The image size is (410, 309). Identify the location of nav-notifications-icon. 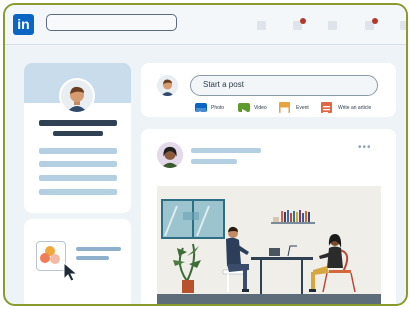
(403, 25).